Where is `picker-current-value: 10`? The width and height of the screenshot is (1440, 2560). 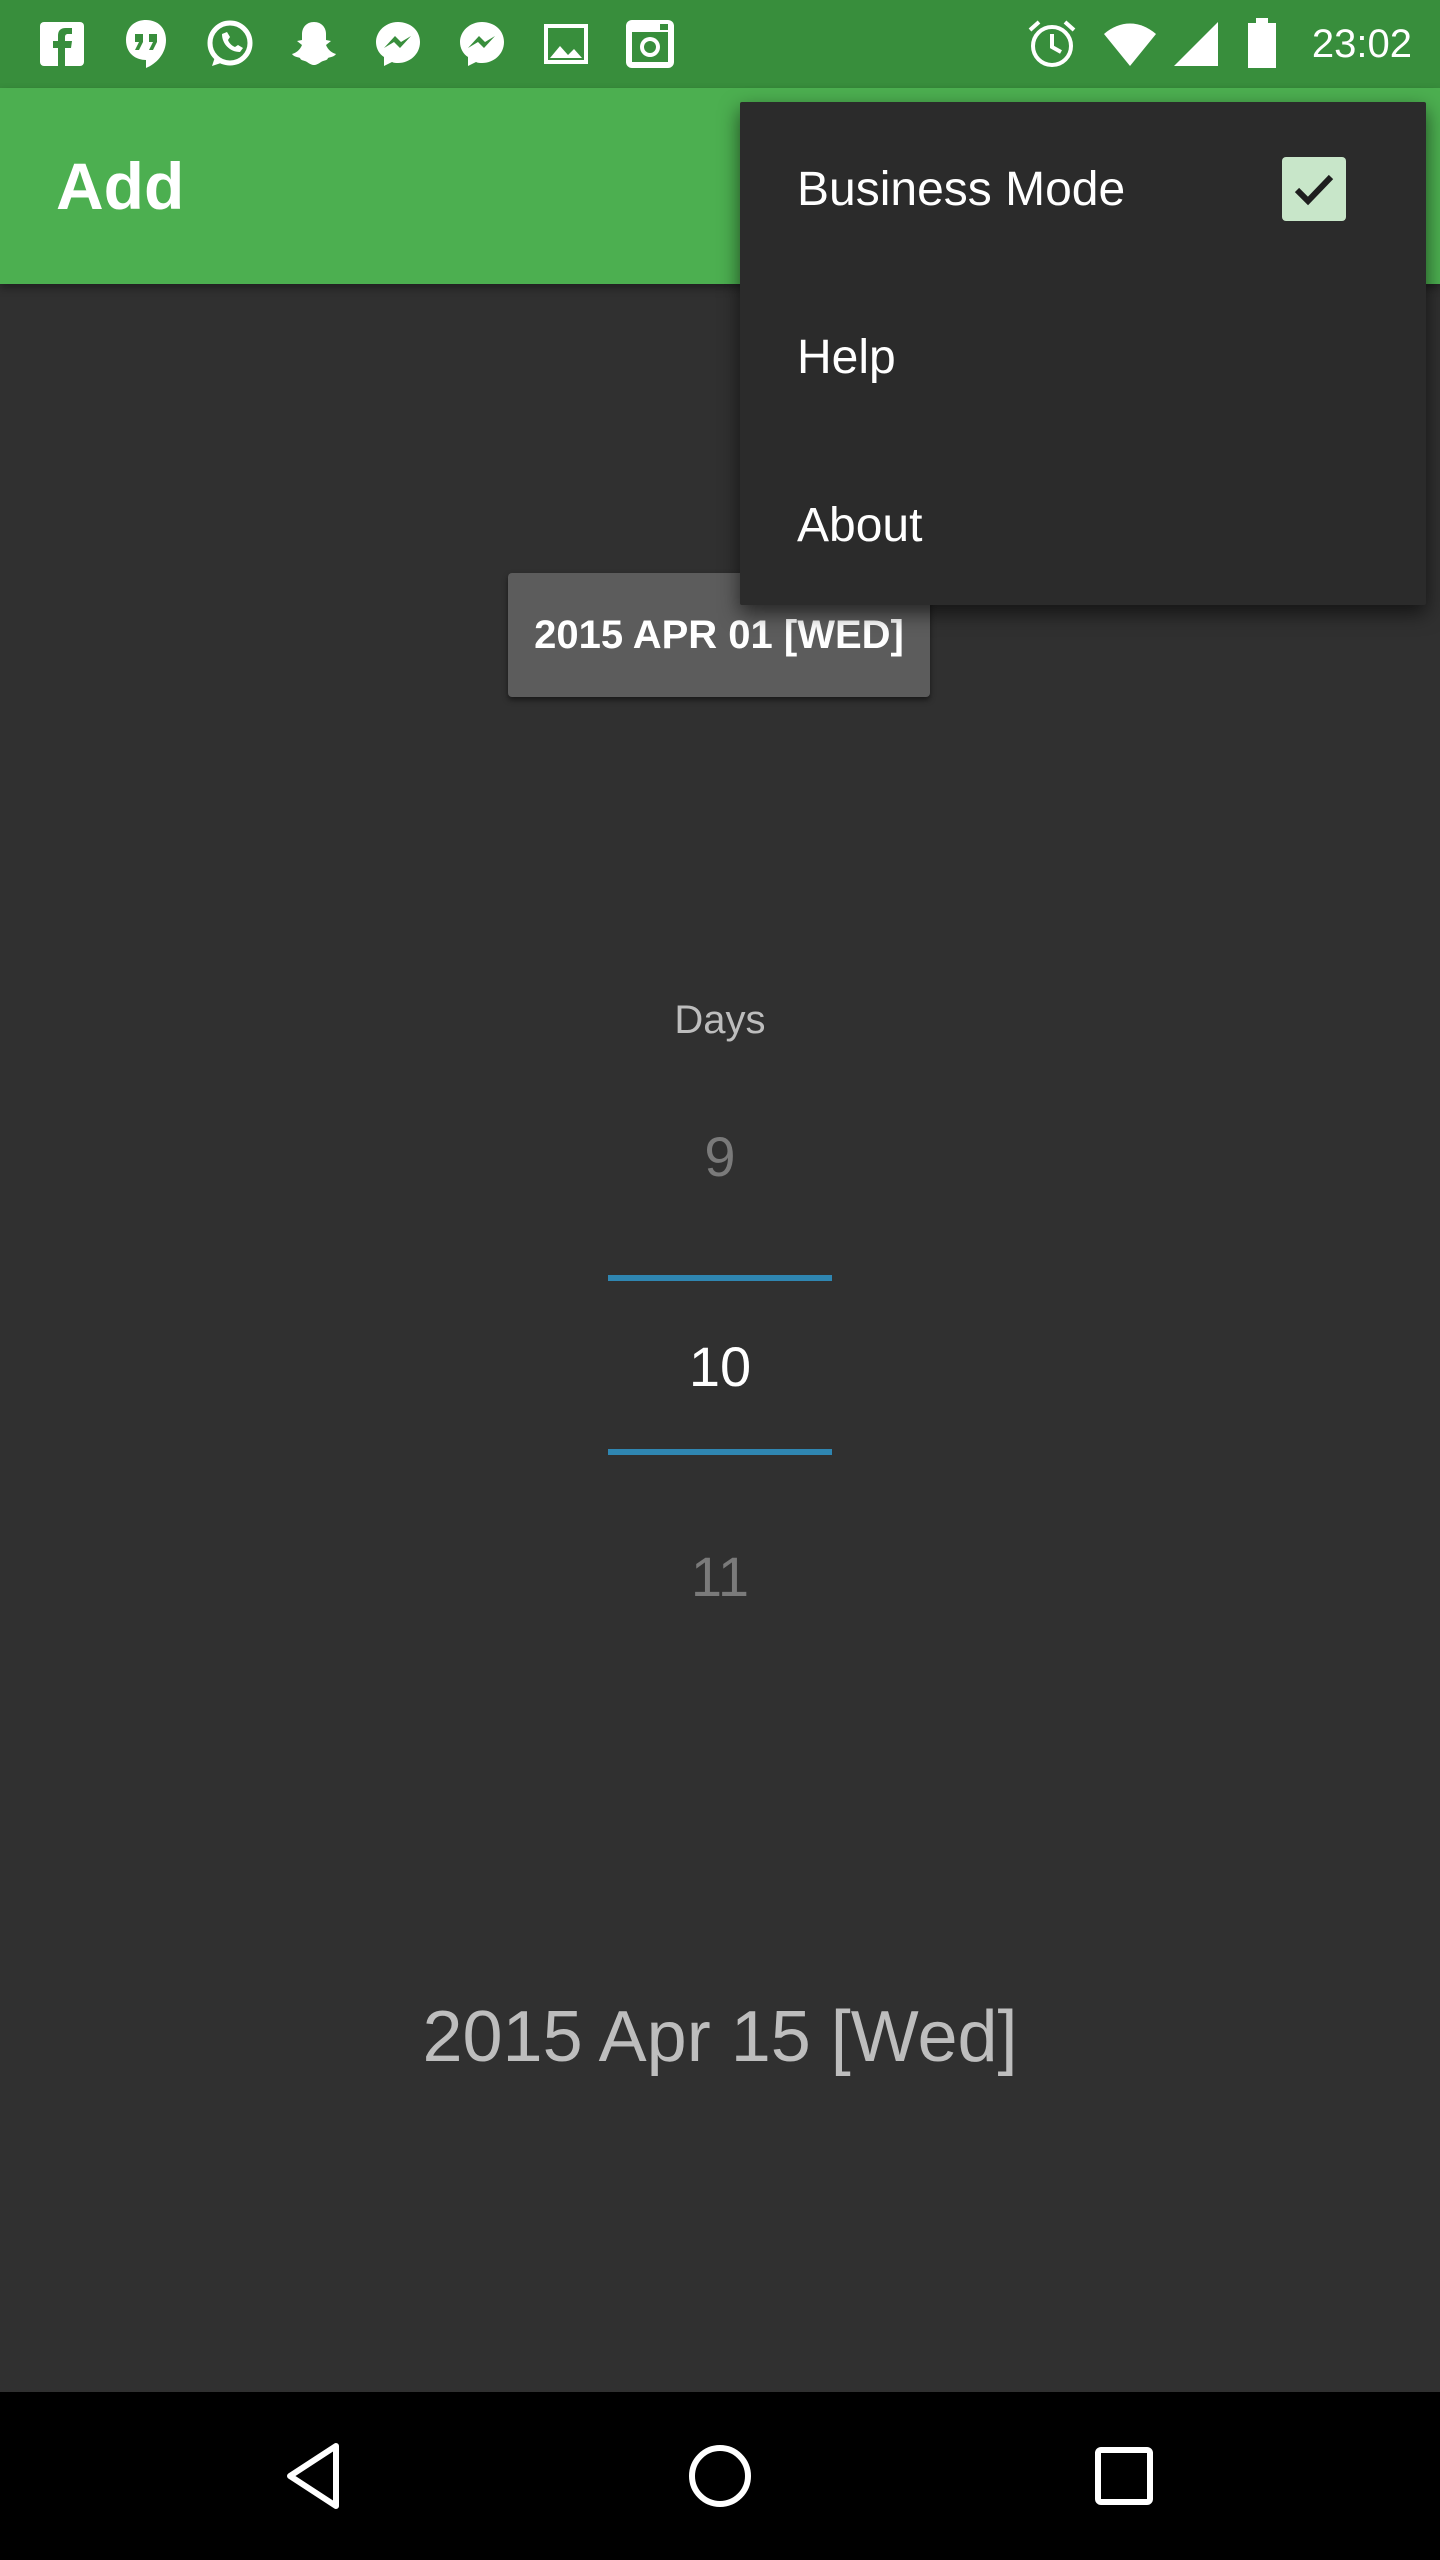 picker-current-value: 10 is located at coordinates (720, 1366).